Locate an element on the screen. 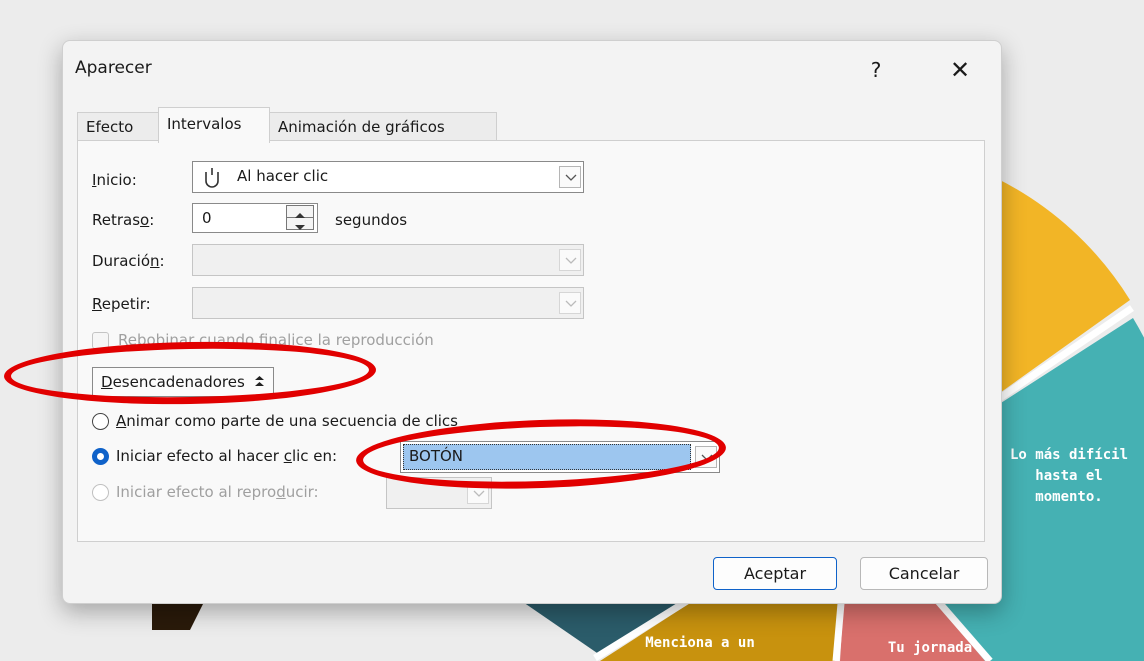 The width and height of the screenshot is (1144, 661). tab-animacion-graficos: Animación de gráficos is located at coordinates (383, 126).